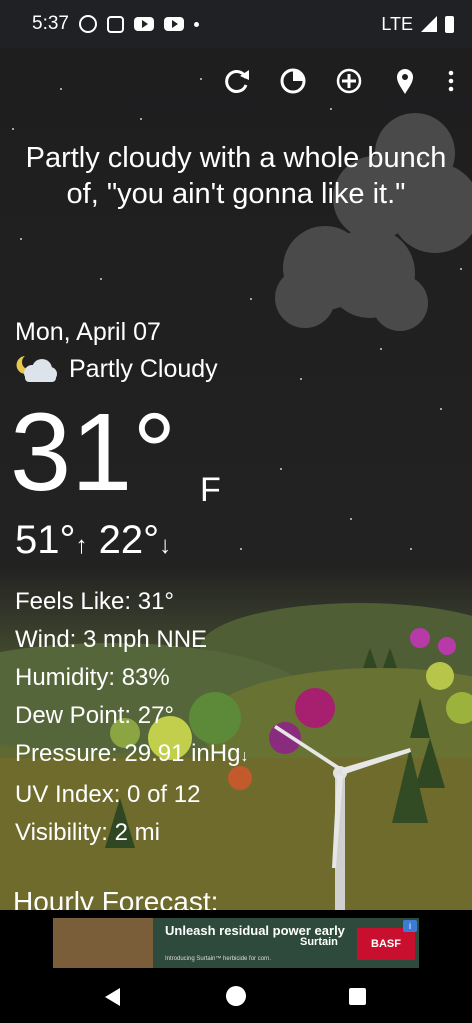 This screenshot has height=1023, width=472. I want to click on status-bar: 5:37 LTE, so click(236, 24).